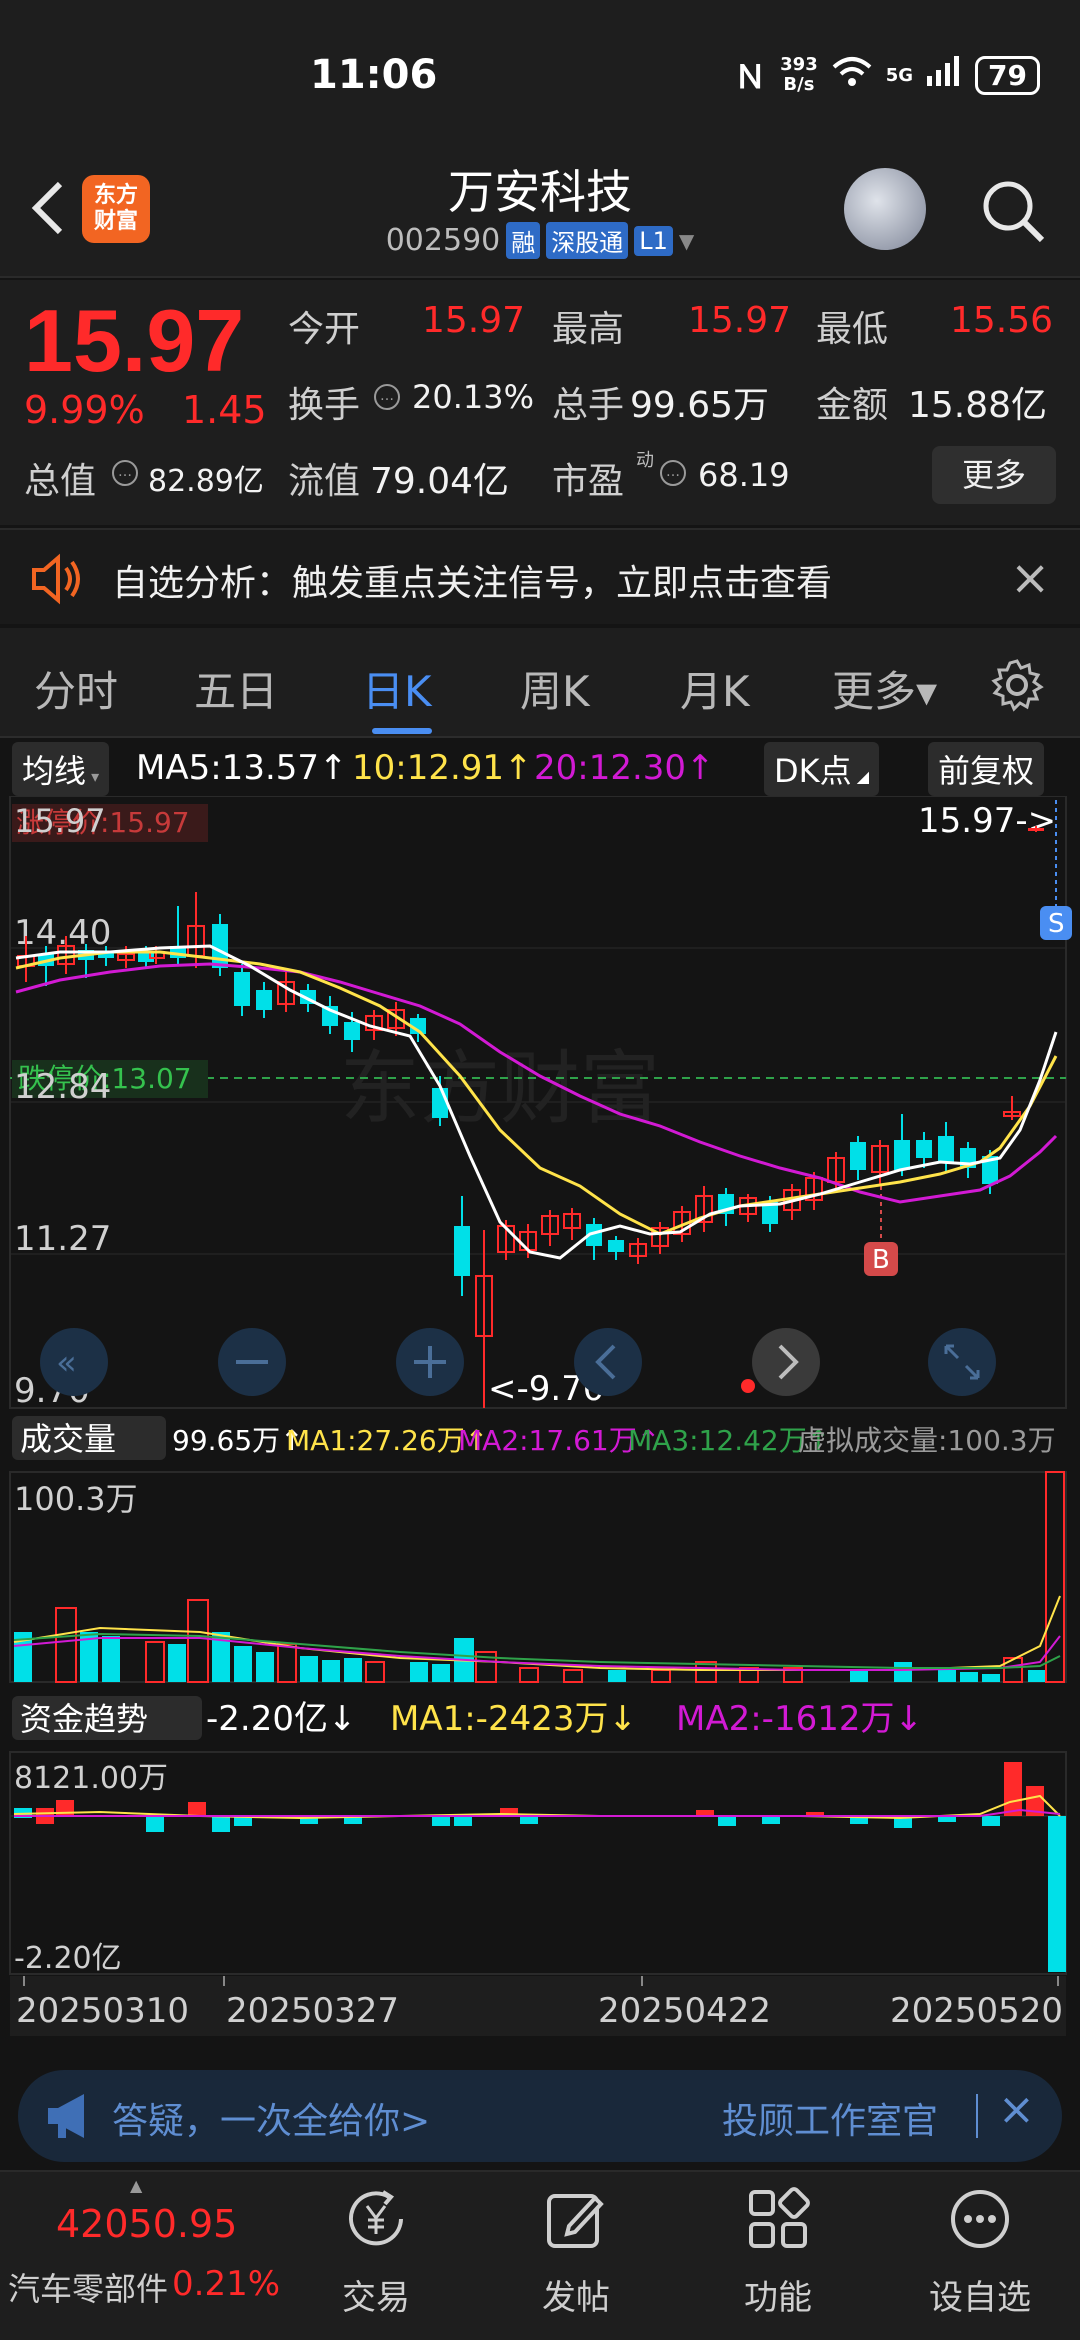 This screenshot has height=2340, width=1080. Describe the element at coordinates (986, 769) in the screenshot. I see `adjust-selector: 前复权` at that location.